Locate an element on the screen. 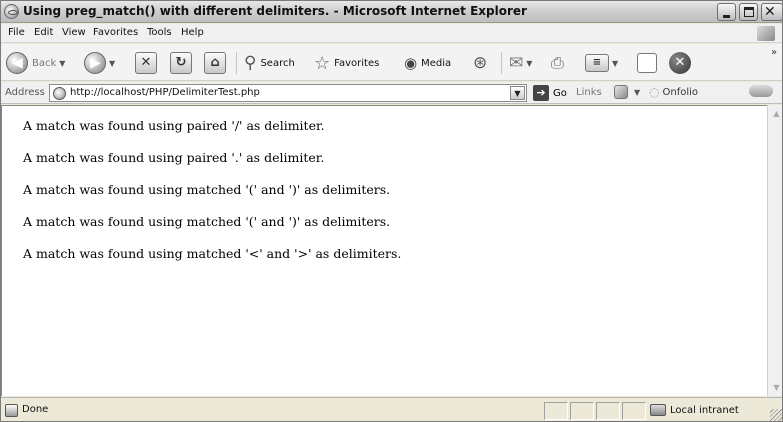 This screenshot has width=783, height=422. links-label: Links is located at coordinates (589, 92).